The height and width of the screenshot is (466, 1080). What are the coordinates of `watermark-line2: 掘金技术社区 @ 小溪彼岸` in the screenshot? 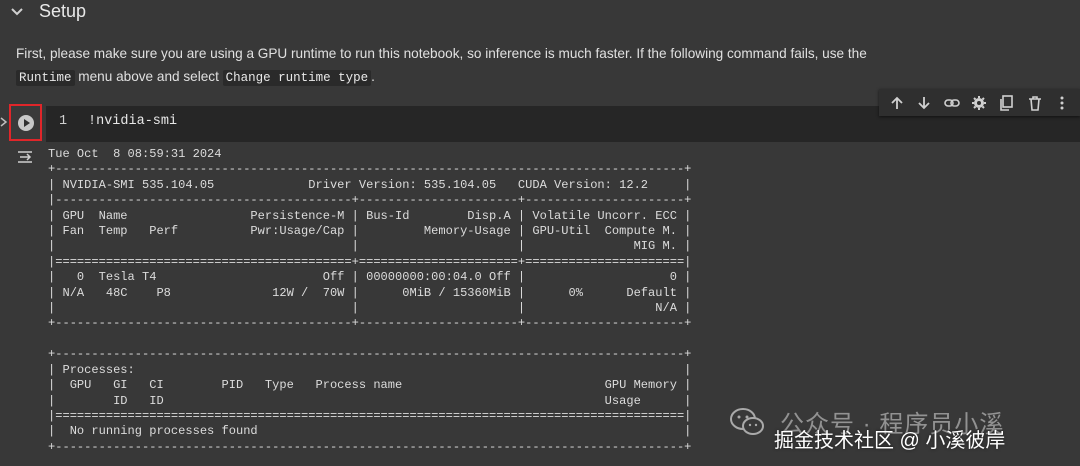 It's located at (890, 441).